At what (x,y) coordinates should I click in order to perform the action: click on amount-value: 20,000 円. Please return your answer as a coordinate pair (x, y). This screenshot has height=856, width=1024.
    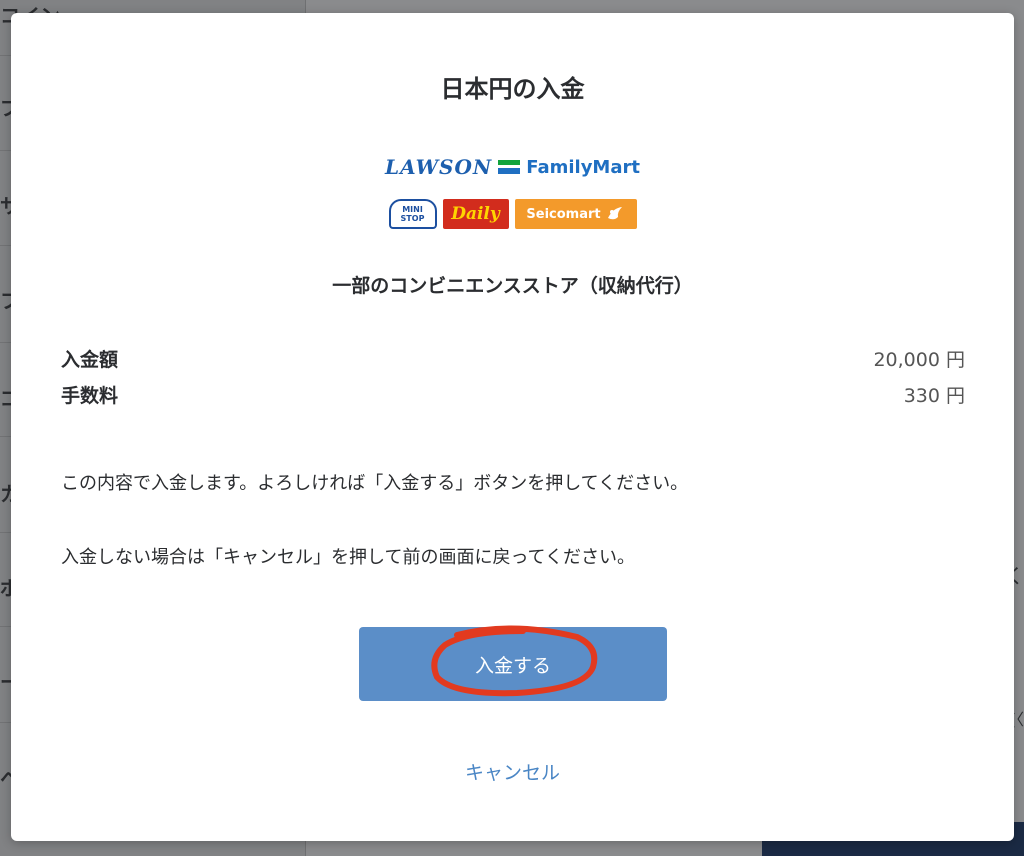
    Looking at the image, I should click on (919, 359).